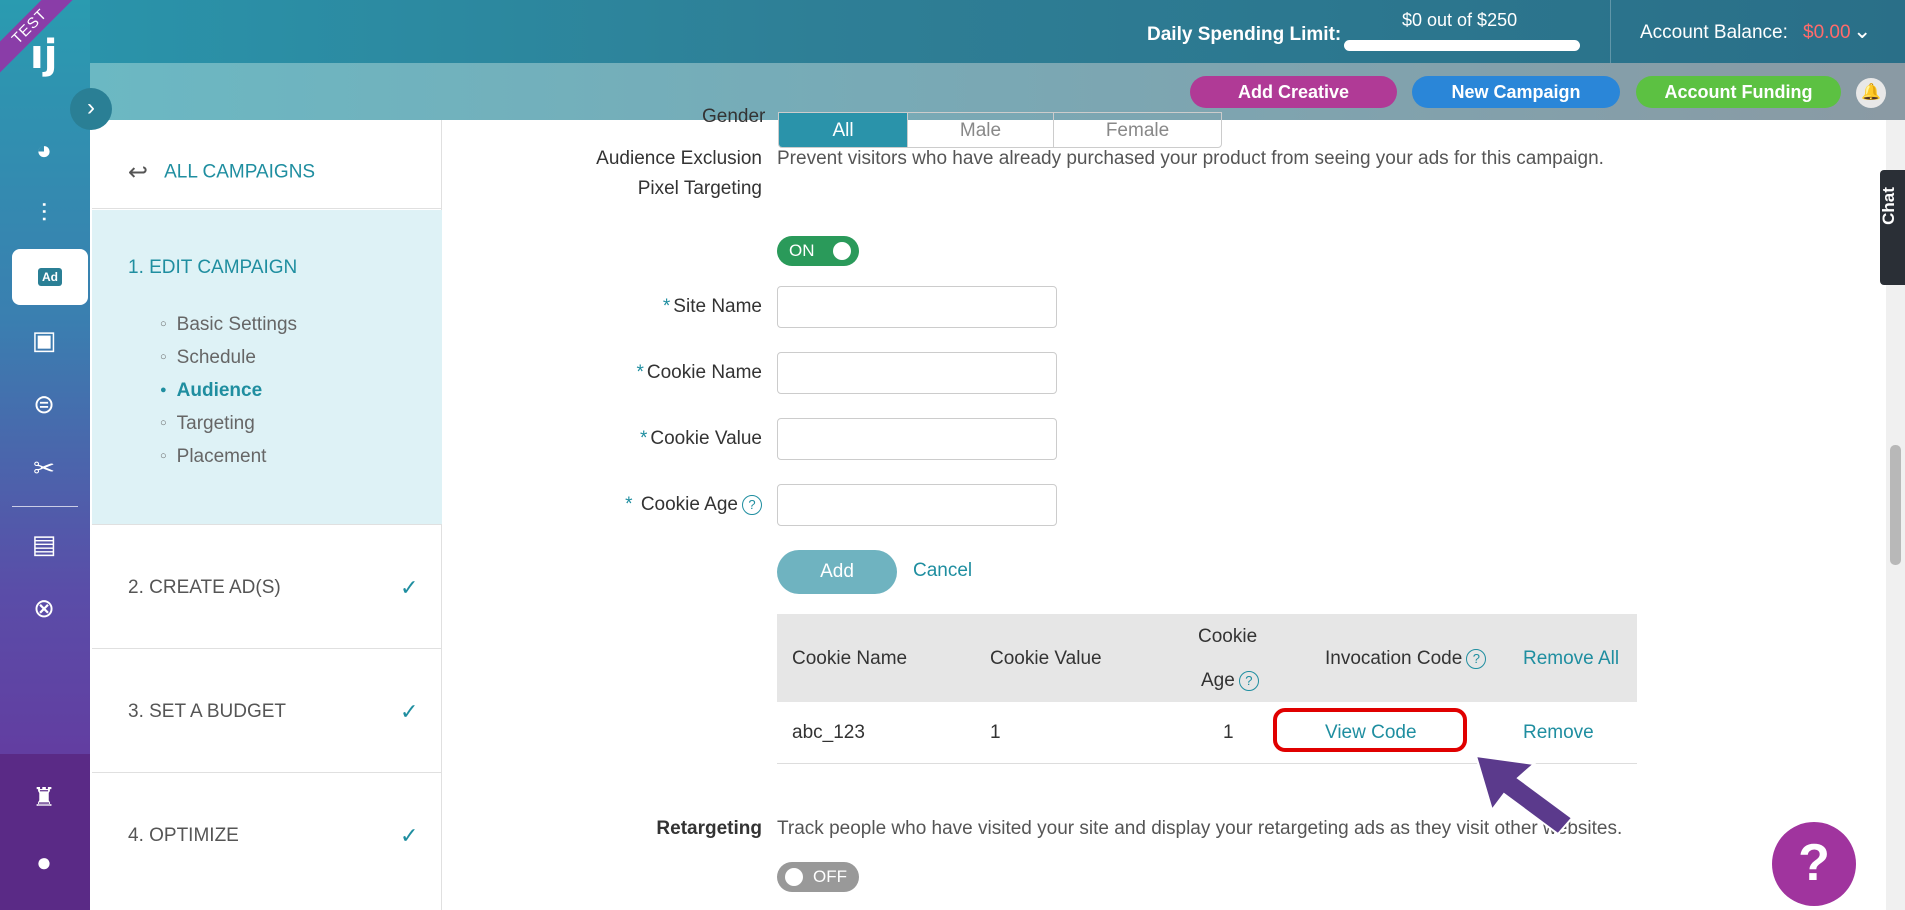 Image resolution: width=1905 pixels, height=910 pixels. I want to click on cell-cookie-age: 1, so click(1228, 732).